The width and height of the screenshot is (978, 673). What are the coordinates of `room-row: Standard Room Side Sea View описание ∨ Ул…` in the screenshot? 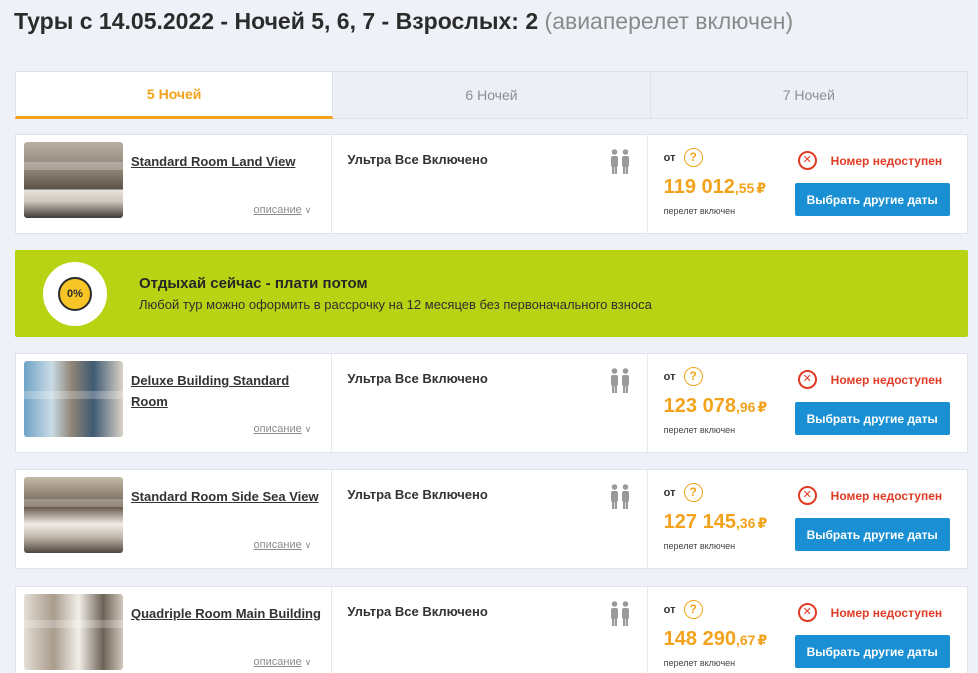 It's located at (491, 519).